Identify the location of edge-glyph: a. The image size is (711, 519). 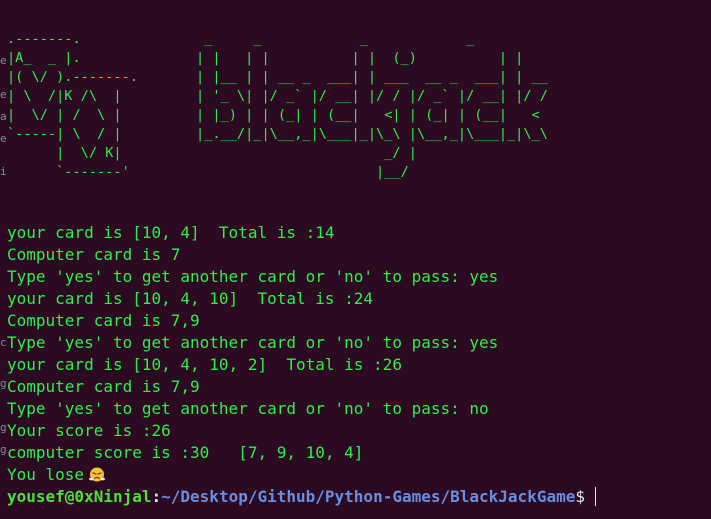
(3, 116).